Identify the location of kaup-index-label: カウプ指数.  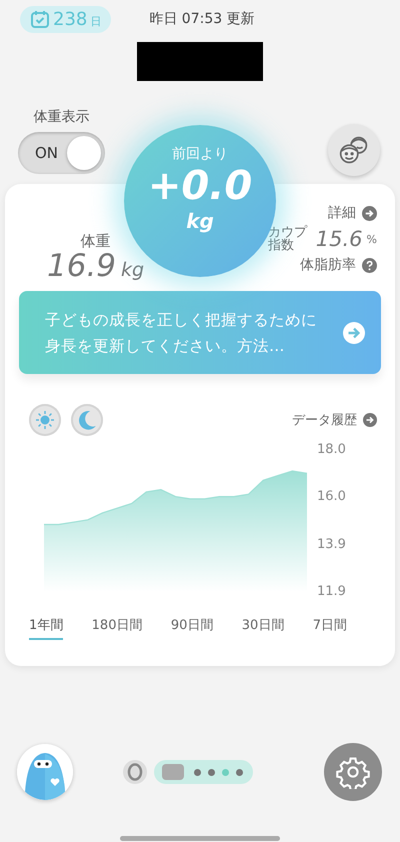
(288, 239).